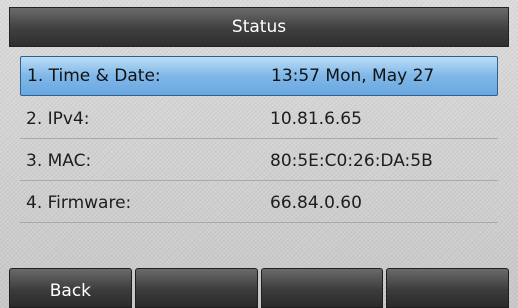  What do you see at coordinates (58, 119) in the screenshot?
I see `status-item-label: 2. IPv4:` at bounding box center [58, 119].